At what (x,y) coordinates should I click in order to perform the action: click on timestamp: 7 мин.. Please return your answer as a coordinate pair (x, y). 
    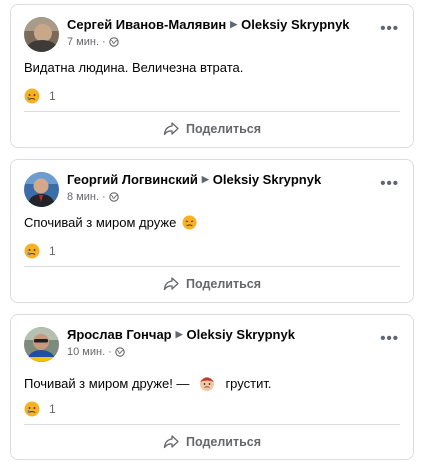
    Looking at the image, I should click on (83, 42).